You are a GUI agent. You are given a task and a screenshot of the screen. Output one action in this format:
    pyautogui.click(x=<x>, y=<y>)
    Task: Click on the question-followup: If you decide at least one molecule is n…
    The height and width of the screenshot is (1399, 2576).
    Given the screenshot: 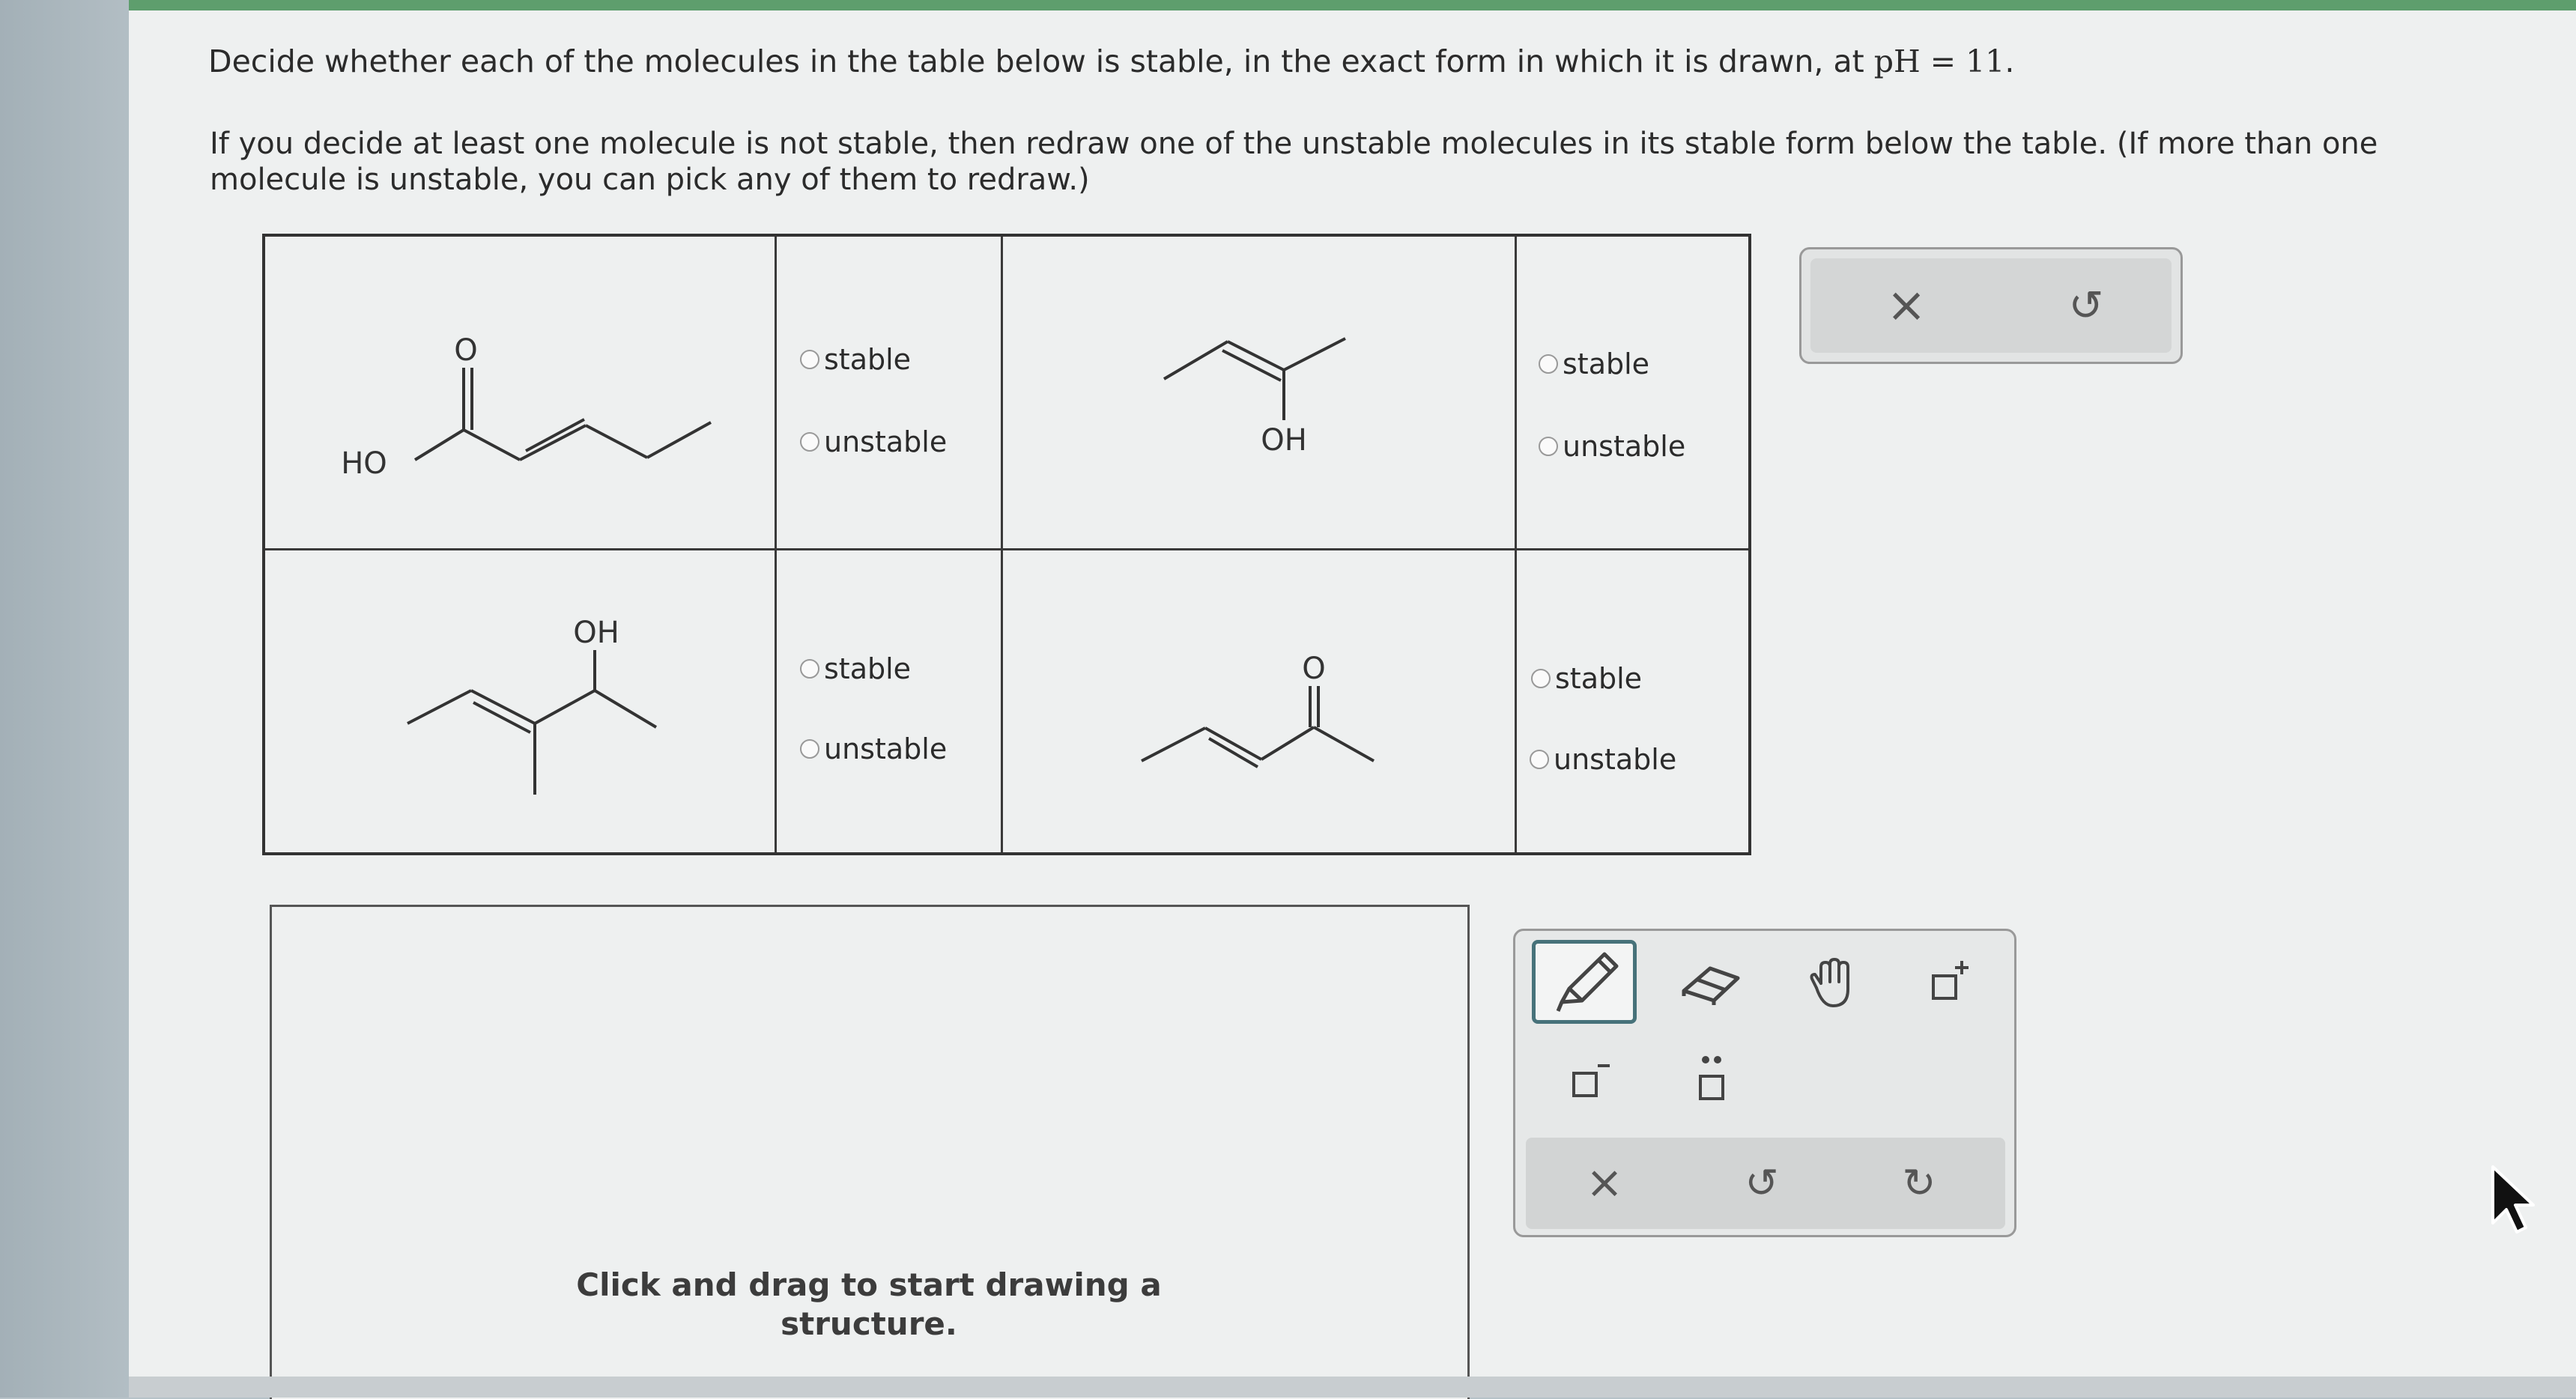 What is the action you would take?
    pyautogui.click(x=1294, y=162)
    